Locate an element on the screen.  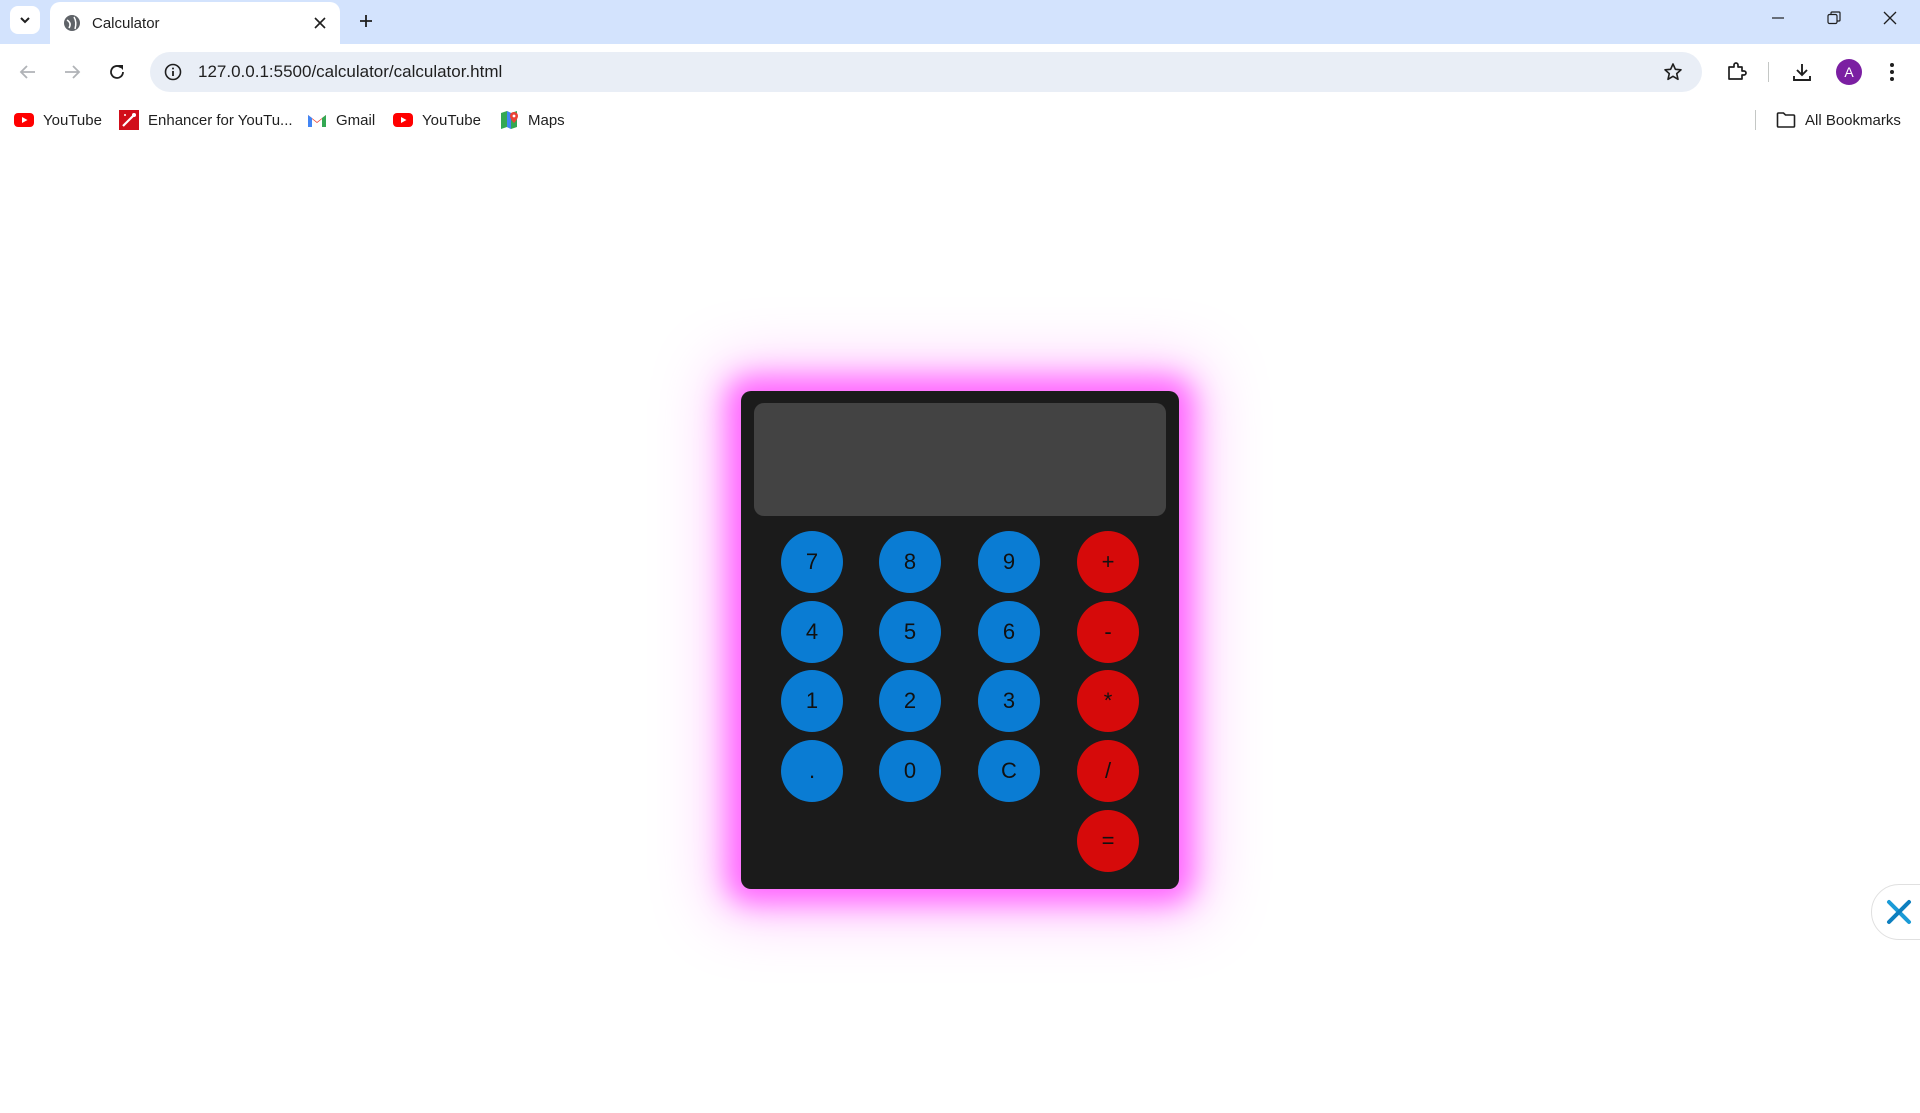
all-bookmarks-button: All Bookmarks is located at coordinates (1838, 120).